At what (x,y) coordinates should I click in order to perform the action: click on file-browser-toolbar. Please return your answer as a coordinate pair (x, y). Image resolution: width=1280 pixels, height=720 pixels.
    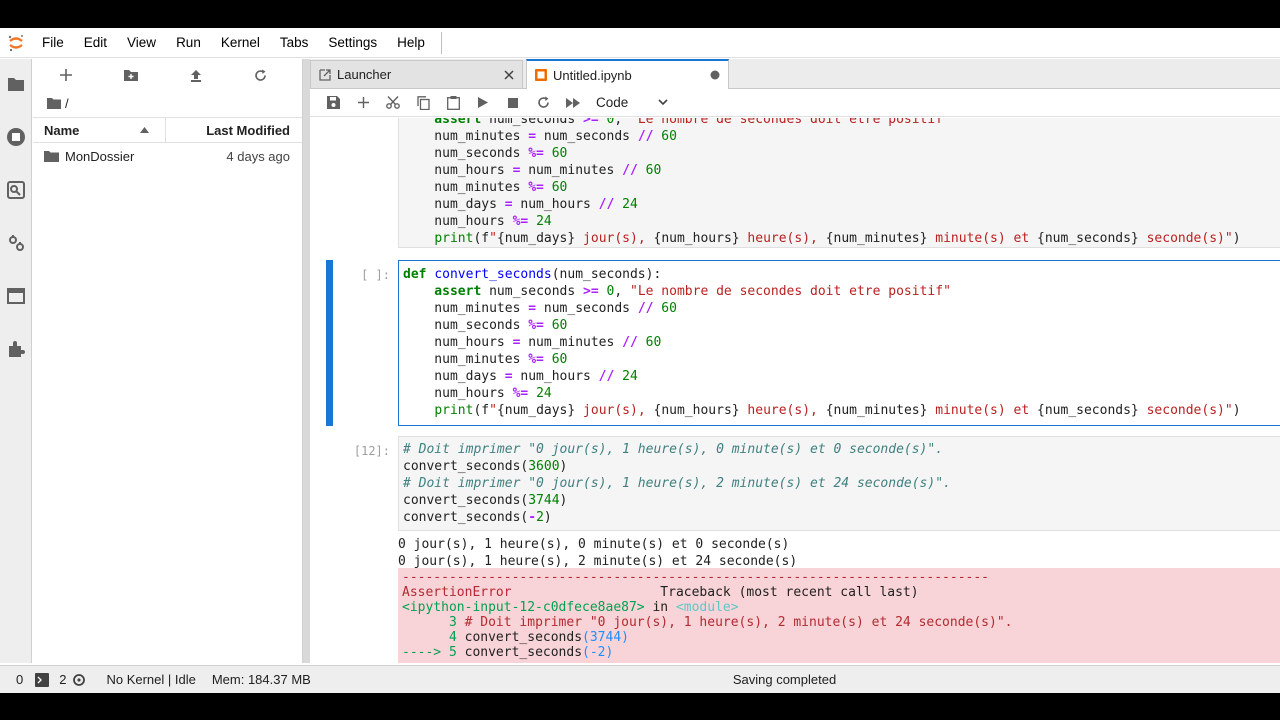
    Looking at the image, I should click on (167, 75).